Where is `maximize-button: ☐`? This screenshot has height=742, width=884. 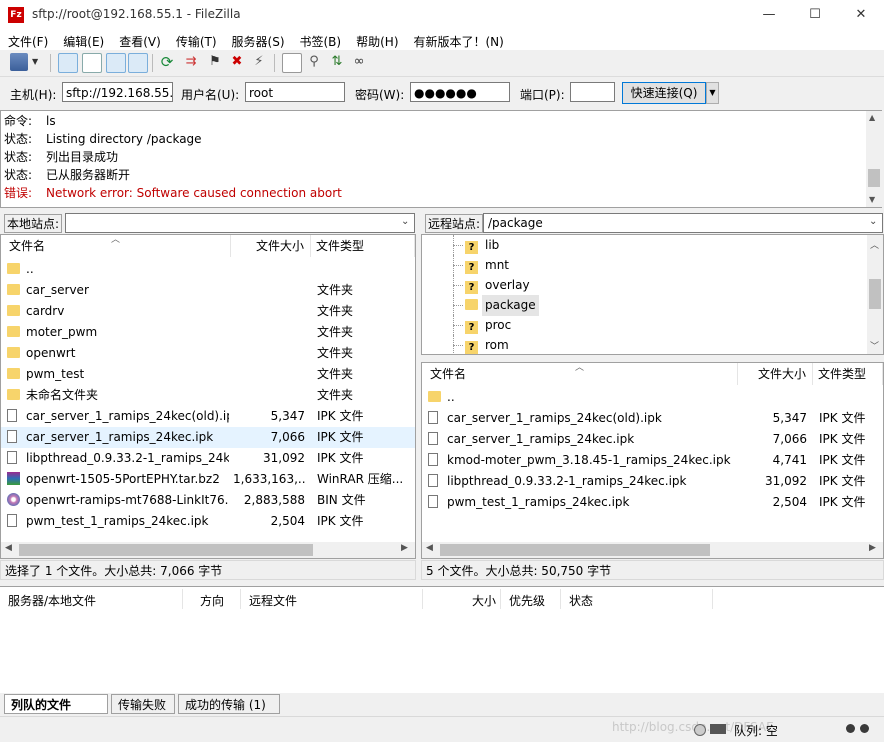 maximize-button: ☐ is located at coordinates (815, 15).